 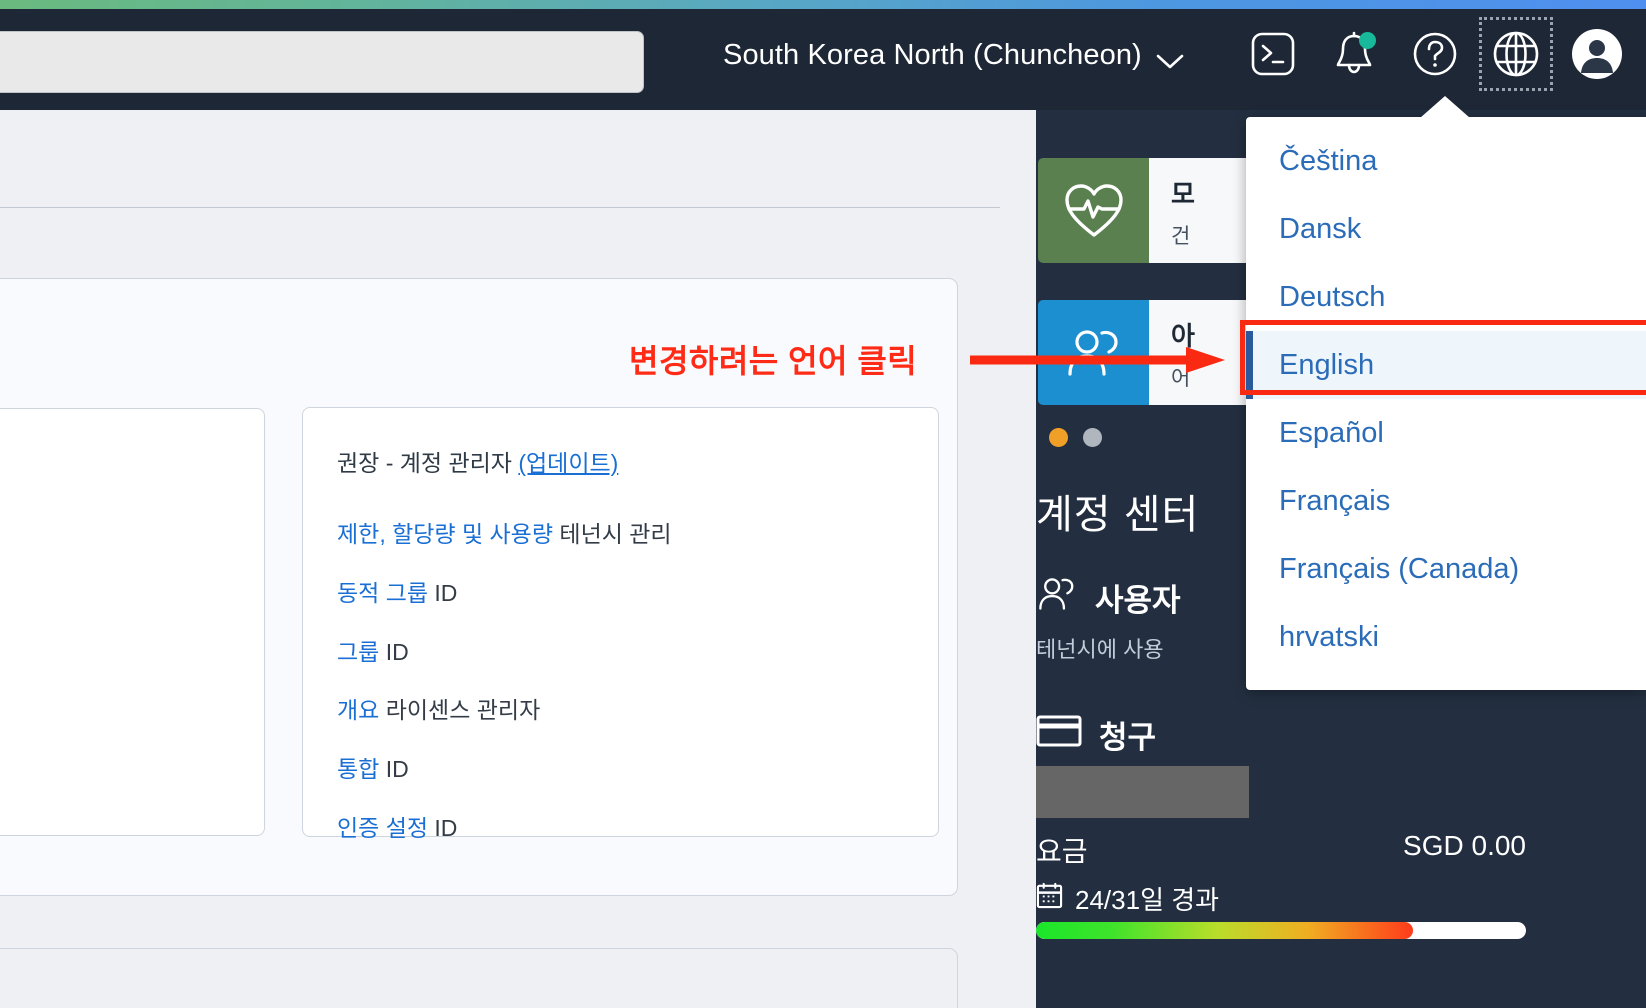 I want to click on quick-links-update-link: (업데이트), so click(x=568, y=463).